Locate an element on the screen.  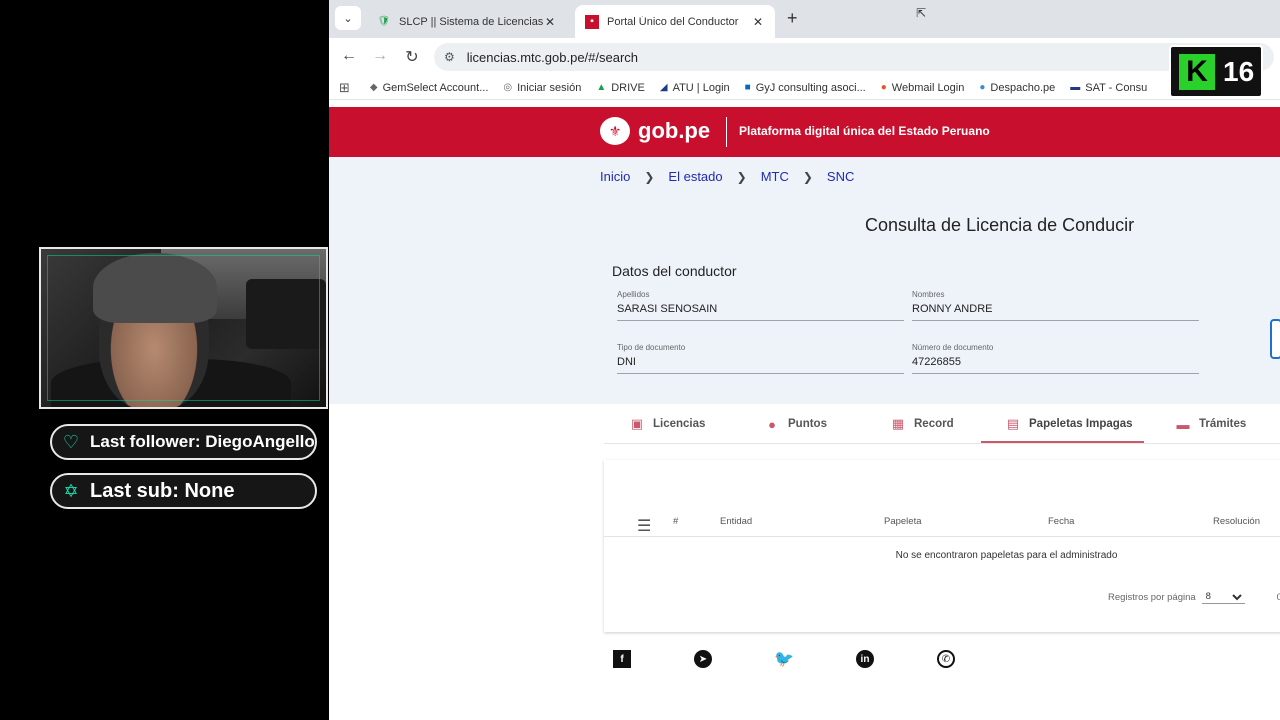
bookmark-item: ● Despacho.pe is located at coordinates (1017, 88).